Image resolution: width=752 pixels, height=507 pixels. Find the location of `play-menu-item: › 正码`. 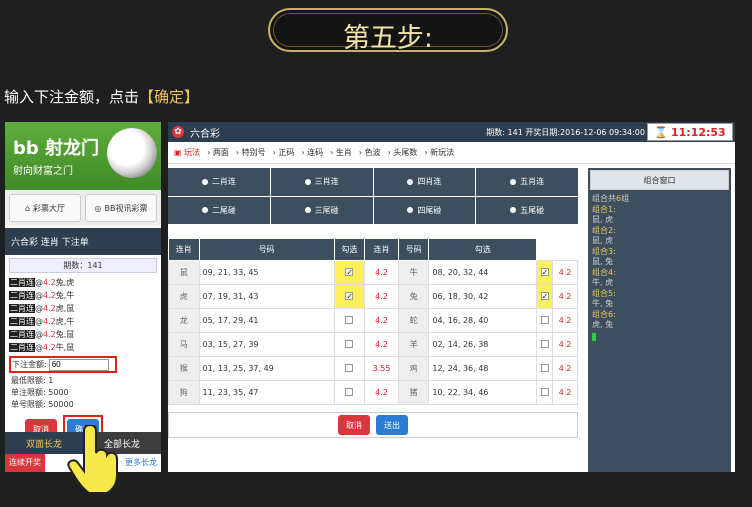

play-menu-item: › 正码 is located at coordinates (284, 152).